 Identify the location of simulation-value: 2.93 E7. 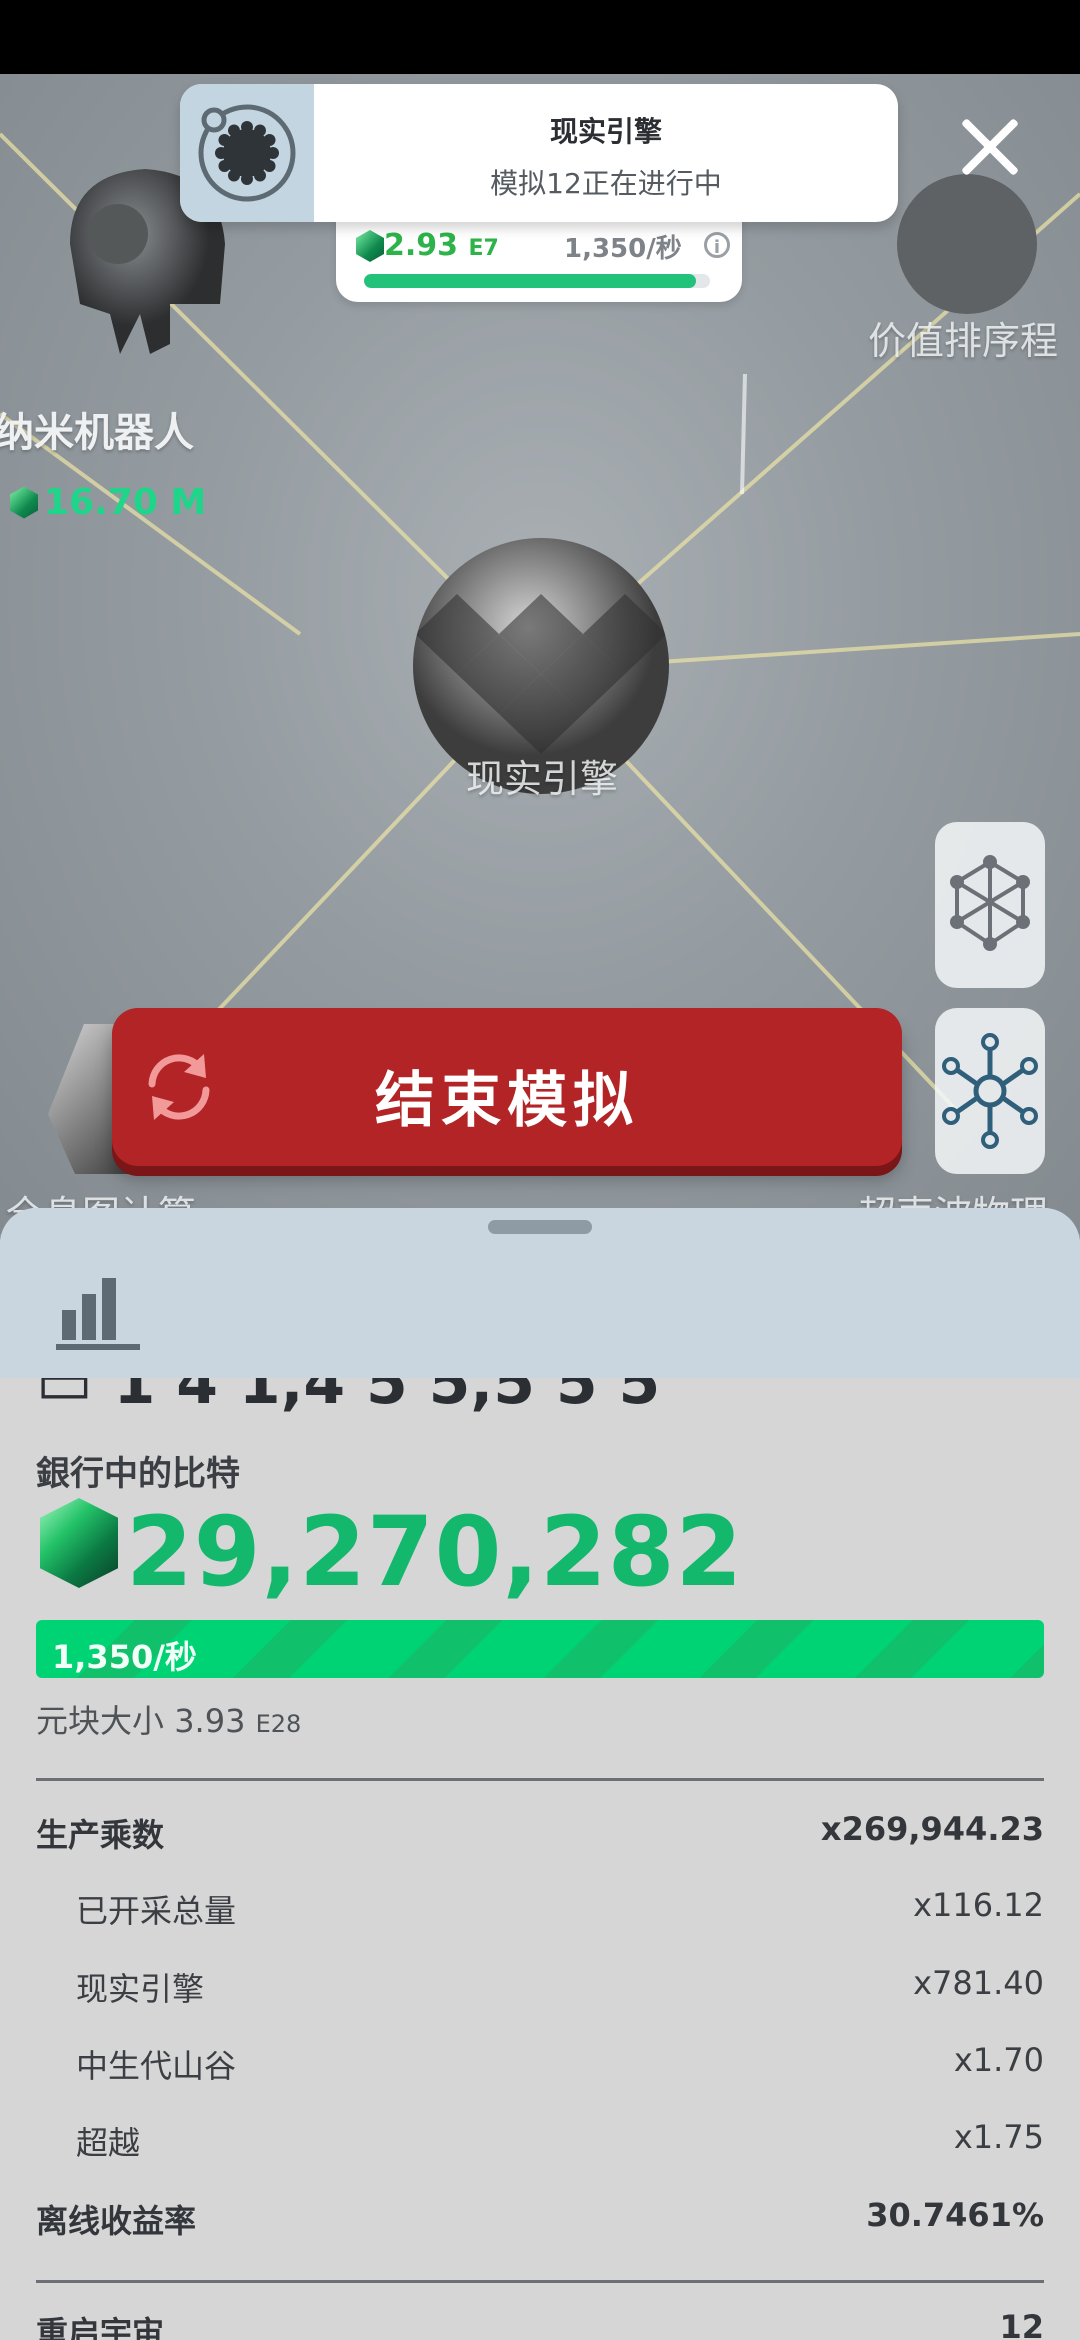
(441, 245).